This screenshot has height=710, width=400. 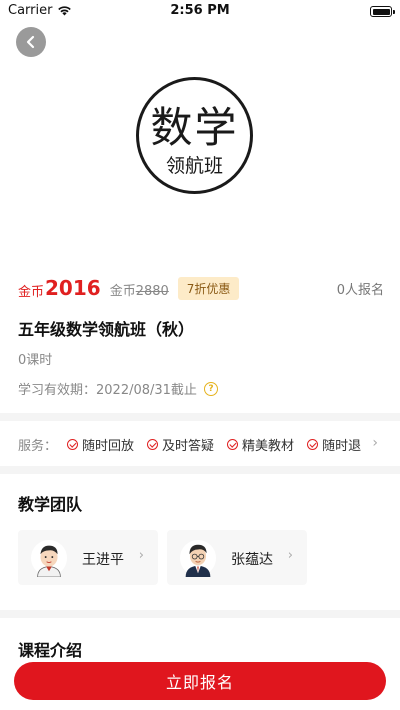 I want to click on service-item: 精美教材, so click(x=260, y=444).